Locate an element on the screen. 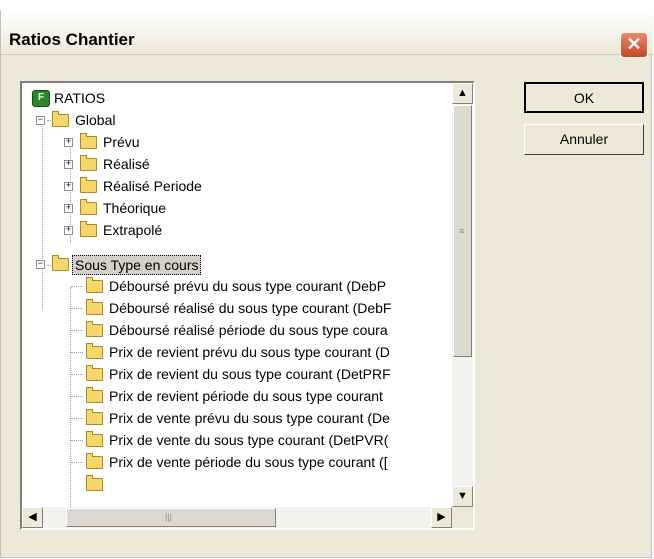  tree-label-selected: Sous Type en cours is located at coordinates (137, 265).